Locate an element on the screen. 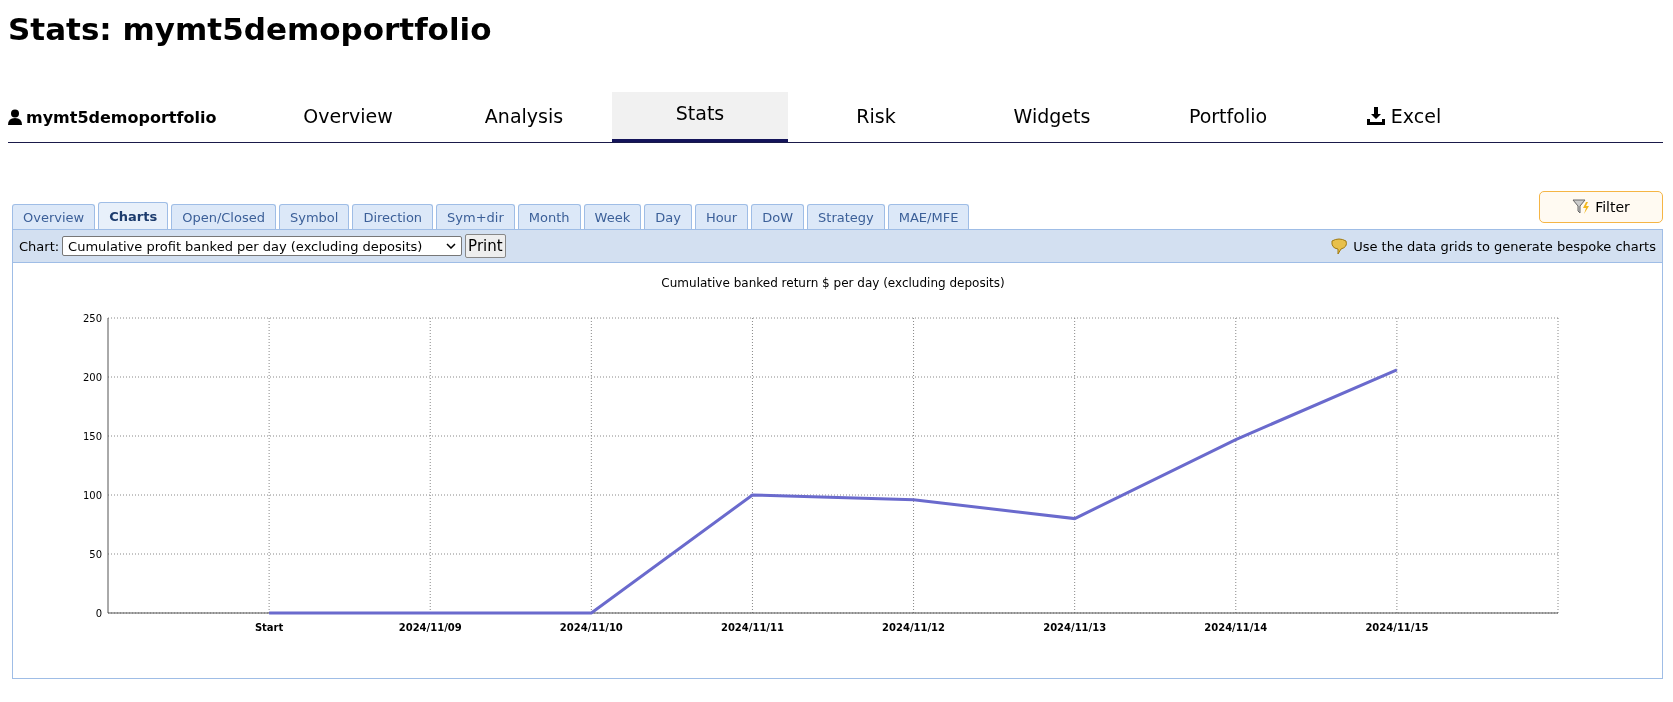 This screenshot has width=1673, height=702. nav-link: Stats is located at coordinates (700, 117).